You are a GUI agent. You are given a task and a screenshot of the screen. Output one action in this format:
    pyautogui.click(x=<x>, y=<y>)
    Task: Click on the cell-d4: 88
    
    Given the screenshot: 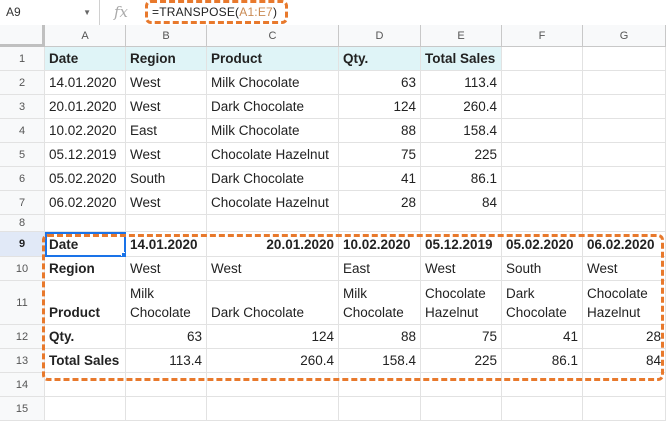 What is the action you would take?
    pyautogui.click(x=380, y=131)
    